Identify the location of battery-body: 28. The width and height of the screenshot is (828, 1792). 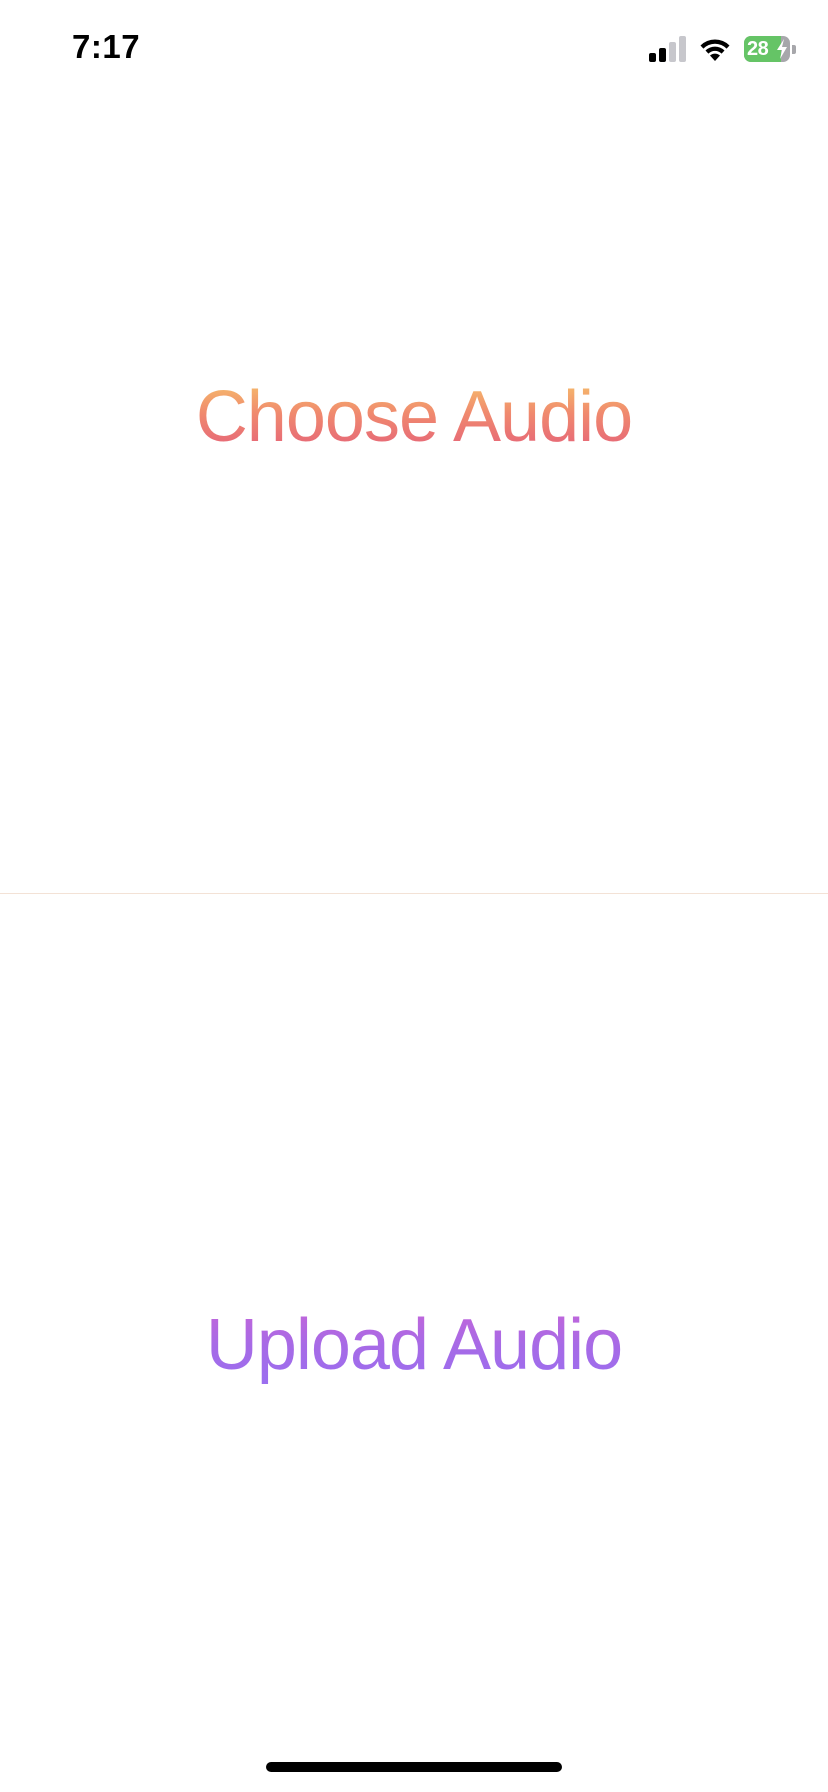
(767, 49).